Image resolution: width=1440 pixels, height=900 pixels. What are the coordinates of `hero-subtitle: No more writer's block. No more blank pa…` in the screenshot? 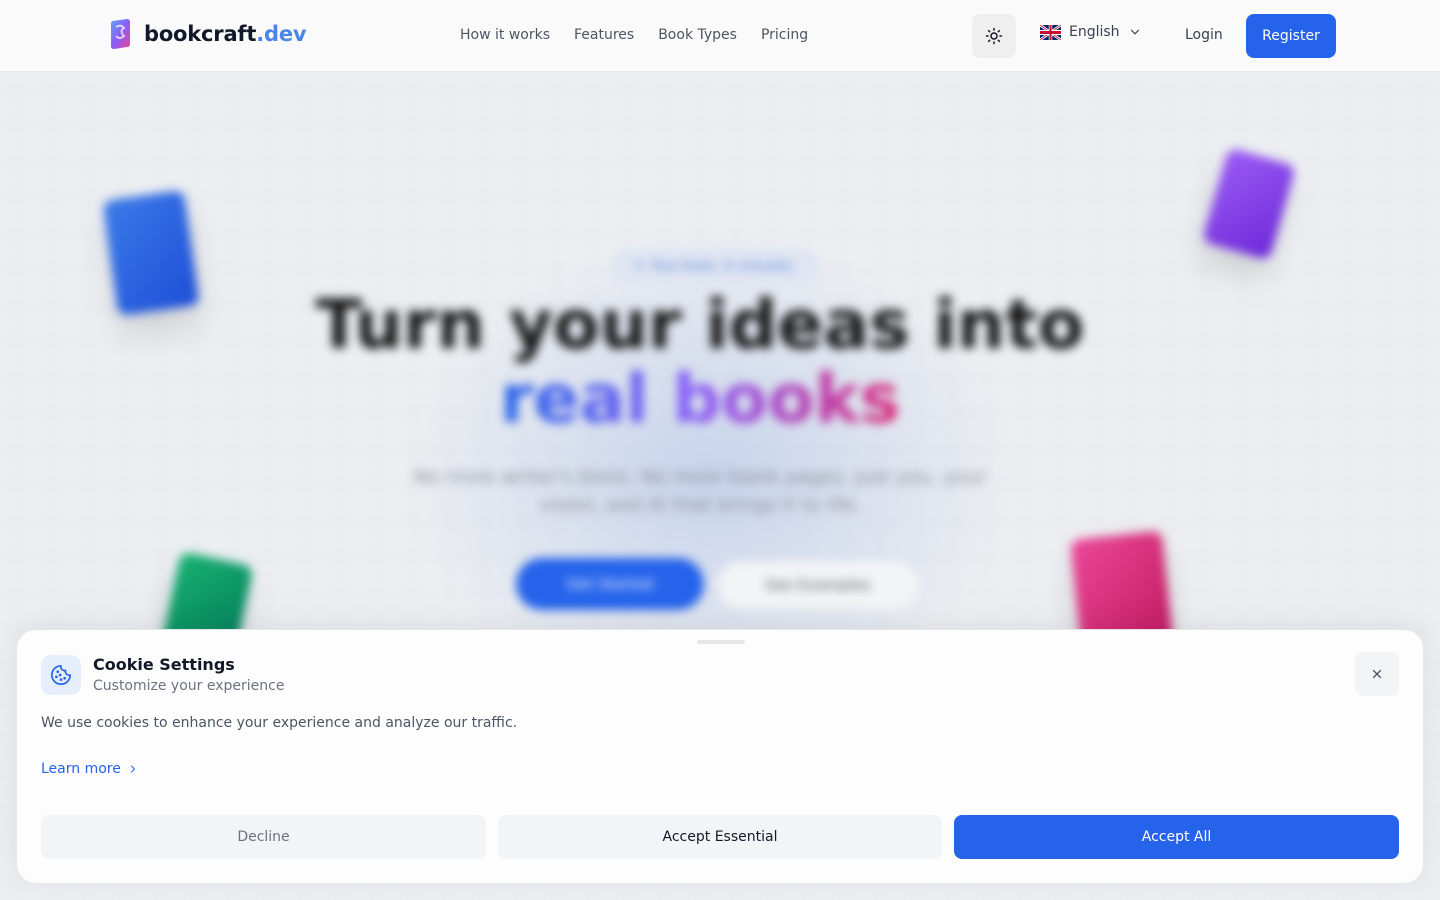 It's located at (700, 491).